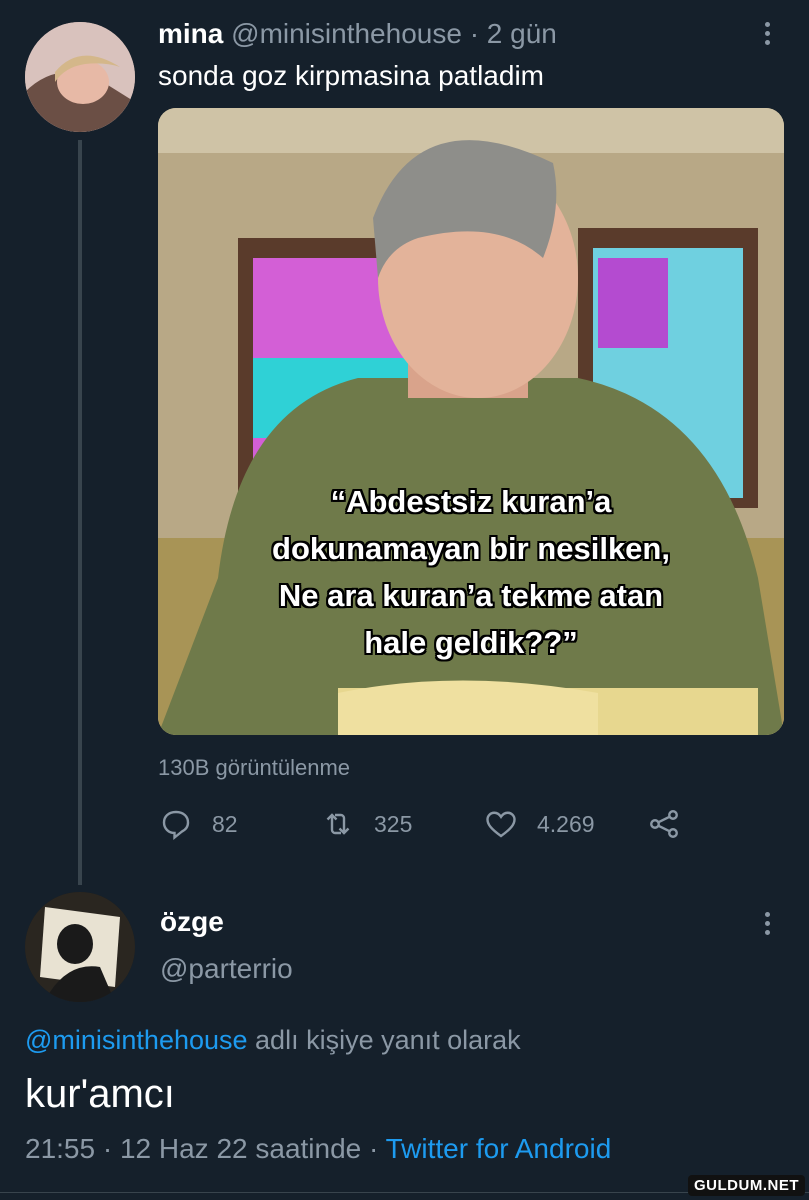 This screenshot has height=1200, width=809. I want to click on retweet-icon, so click(338, 824).